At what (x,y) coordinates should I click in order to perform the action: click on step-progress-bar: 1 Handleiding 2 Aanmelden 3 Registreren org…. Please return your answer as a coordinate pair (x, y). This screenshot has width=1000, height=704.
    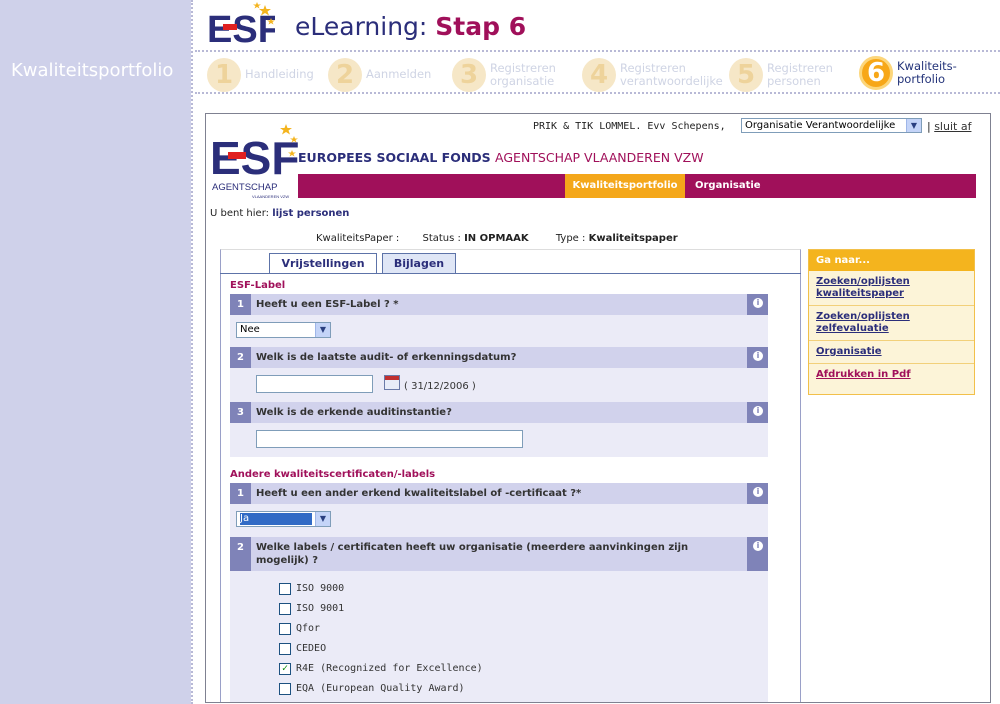
    Looking at the image, I should click on (597, 72).